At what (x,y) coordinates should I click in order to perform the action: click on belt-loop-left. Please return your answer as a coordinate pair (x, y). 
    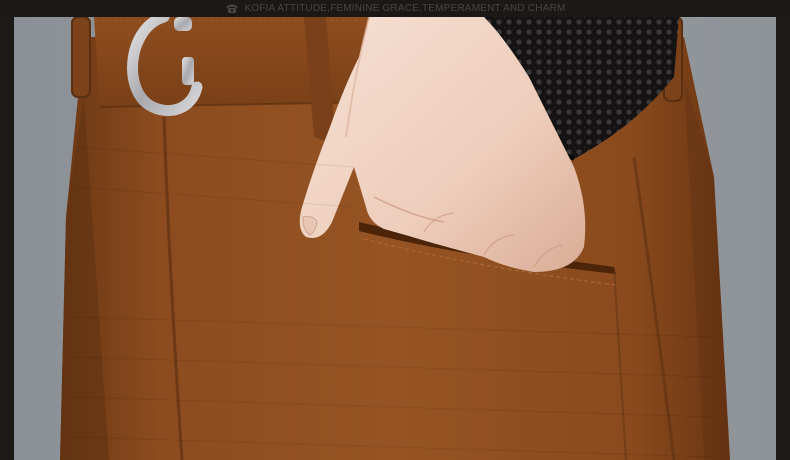
    Looking at the image, I should click on (81, 57).